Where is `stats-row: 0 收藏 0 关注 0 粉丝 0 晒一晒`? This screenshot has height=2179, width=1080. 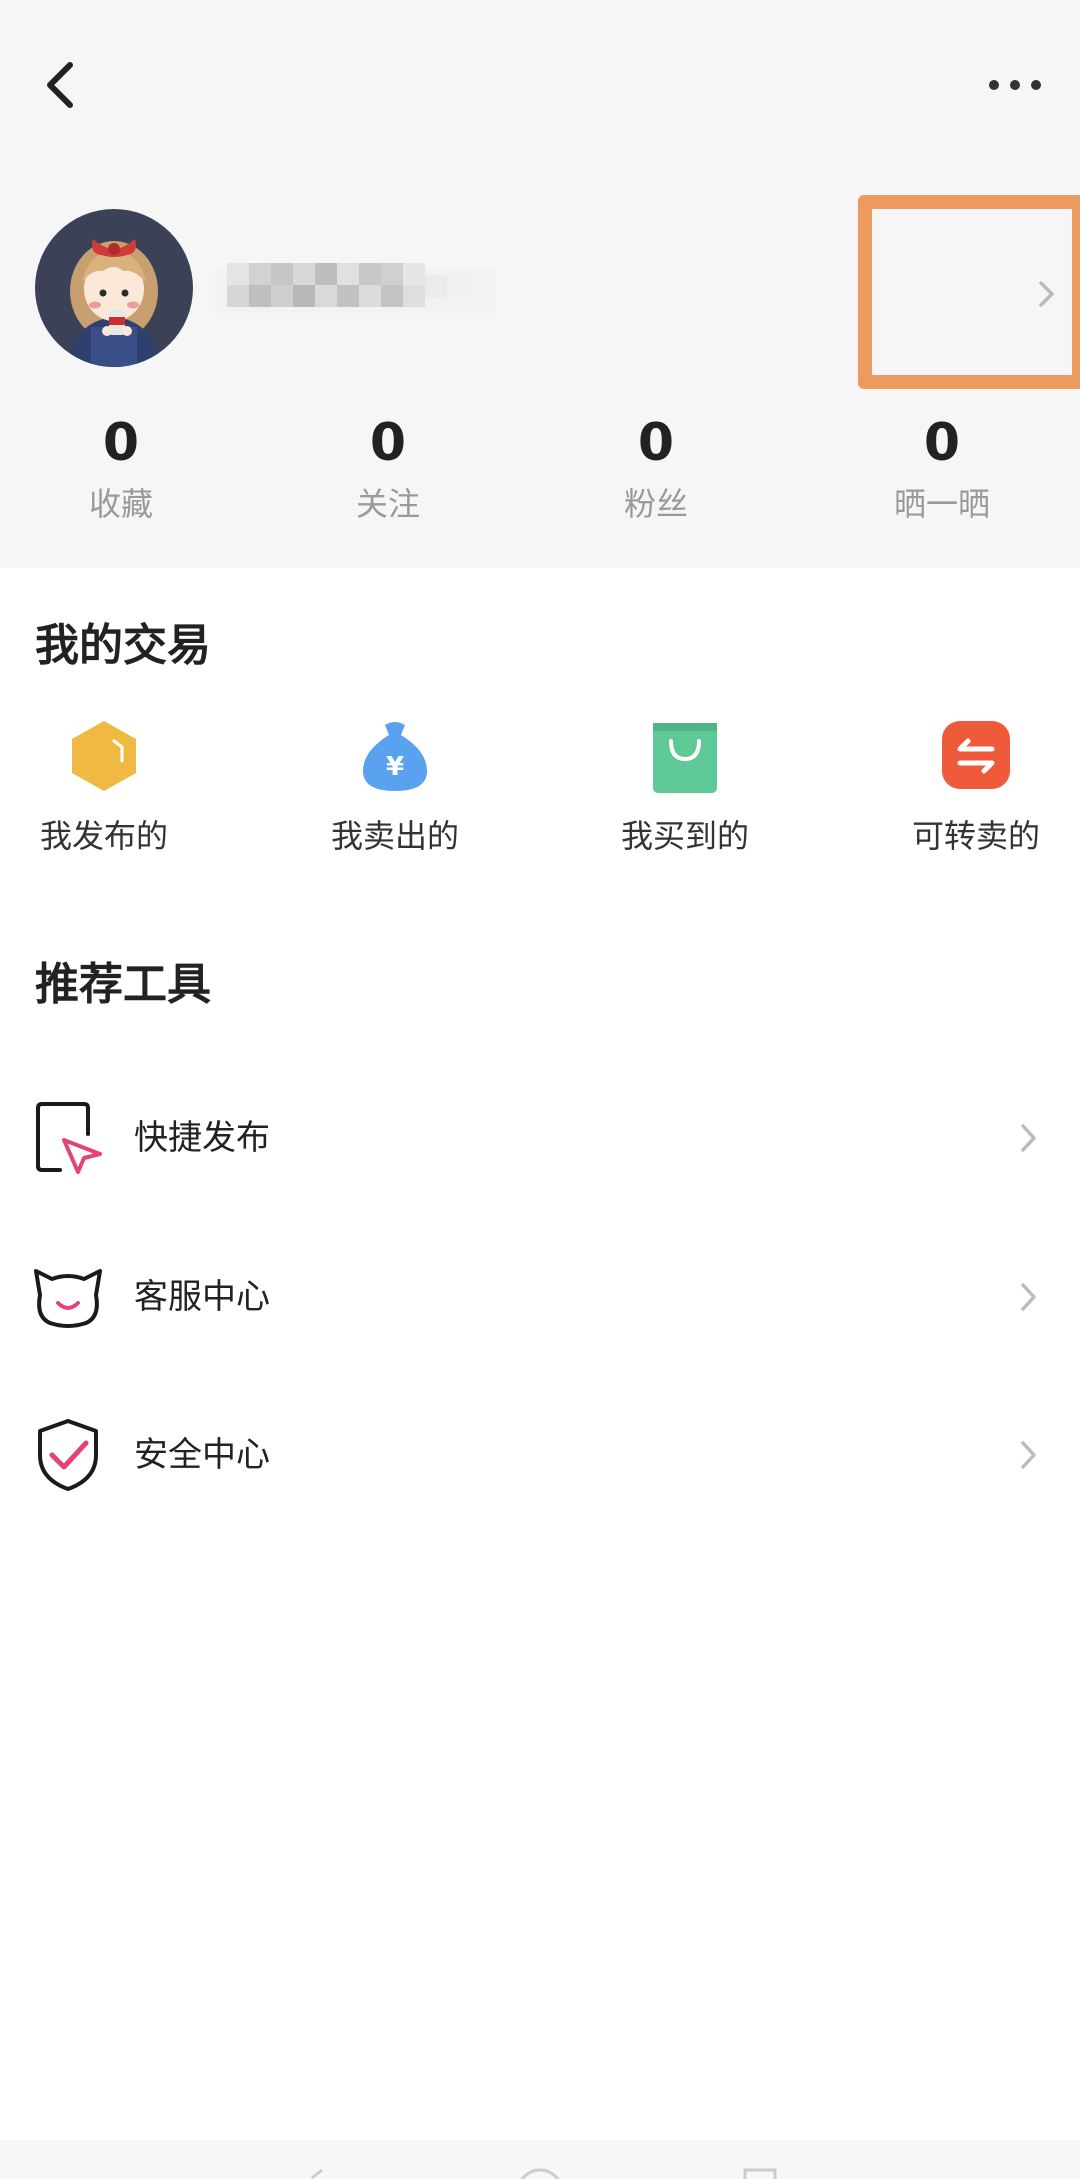
stats-row: 0 收藏 0 关注 0 粉丝 0 晒一晒 is located at coordinates (540, 475).